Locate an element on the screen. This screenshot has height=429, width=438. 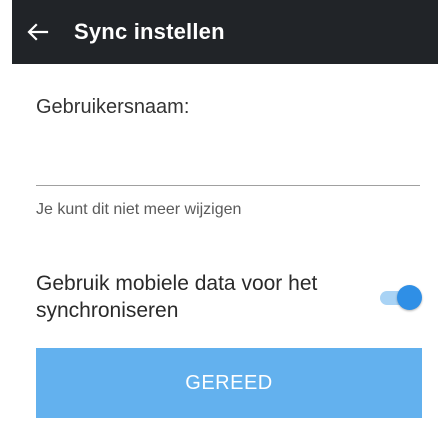
toolbar: Sync instellen is located at coordinates (225, 32).